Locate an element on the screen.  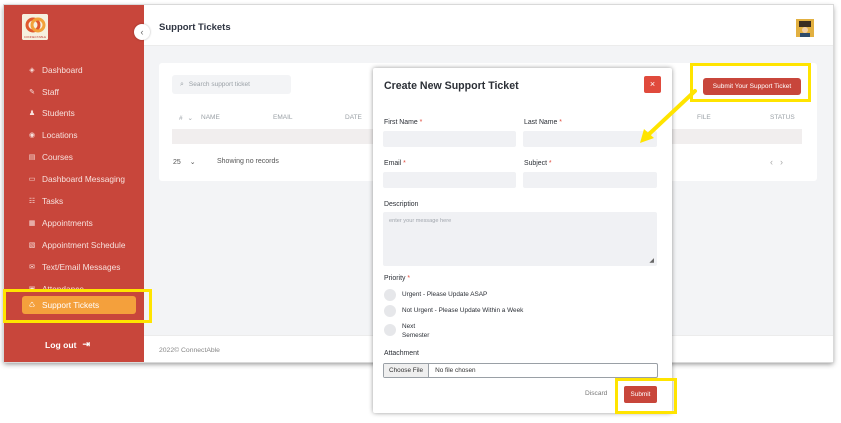
user-avatar-icon is located at coordinates (805, 28).